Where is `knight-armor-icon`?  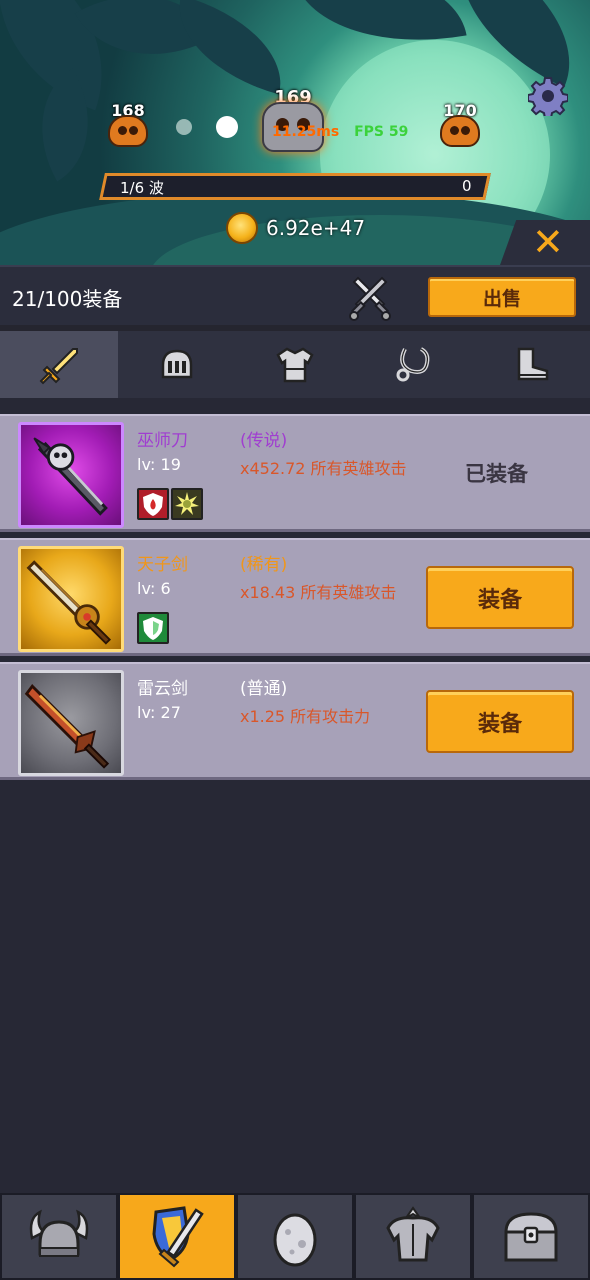 knight-armor-icon is located at coordinates (413, 1233).